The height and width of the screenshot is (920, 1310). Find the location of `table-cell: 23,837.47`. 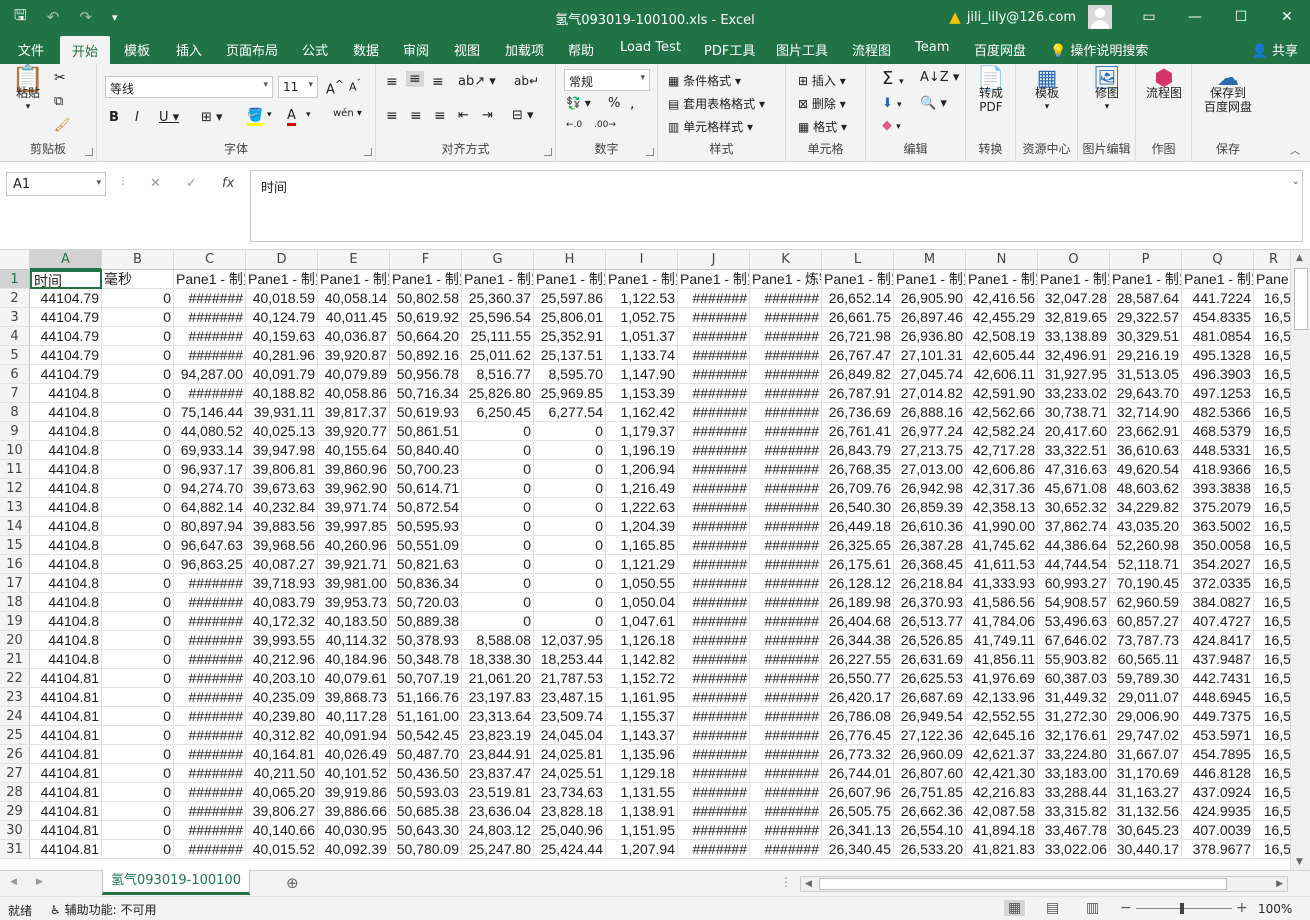

table-cell: 23,837.47 is located at coordinates (498, 773).